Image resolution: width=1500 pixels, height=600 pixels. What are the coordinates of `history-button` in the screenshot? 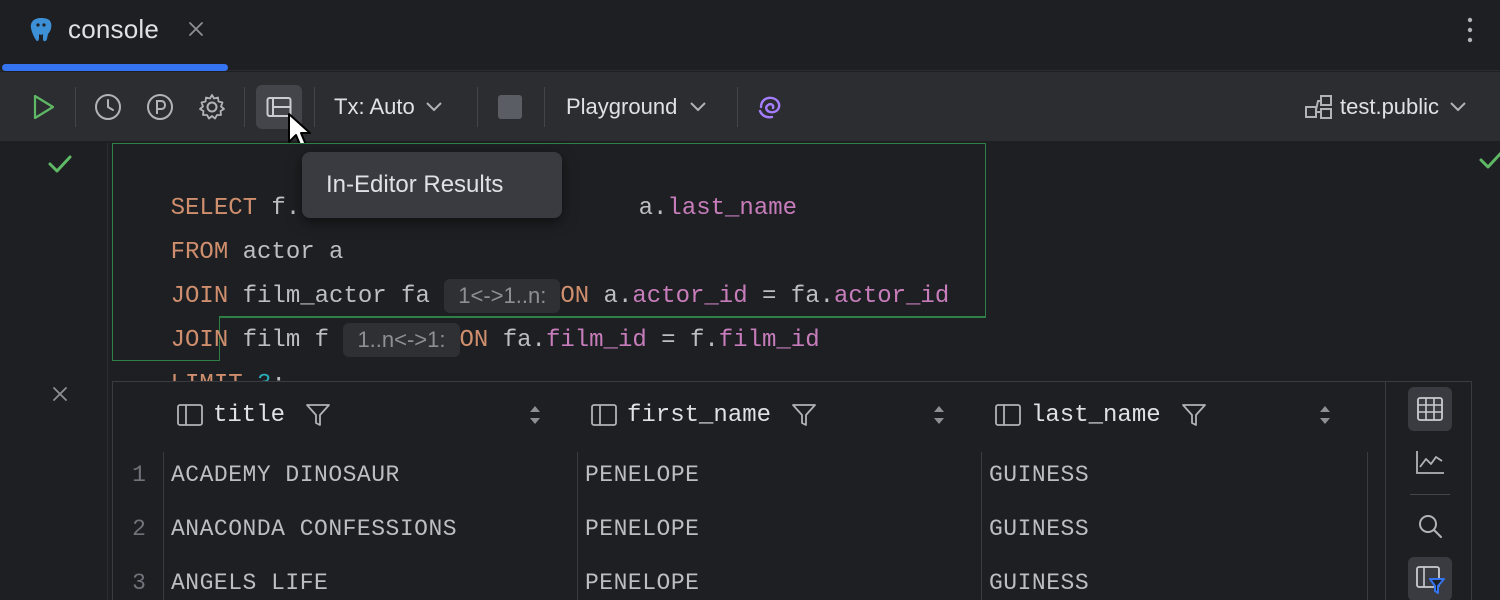 It's located at (108, 107).